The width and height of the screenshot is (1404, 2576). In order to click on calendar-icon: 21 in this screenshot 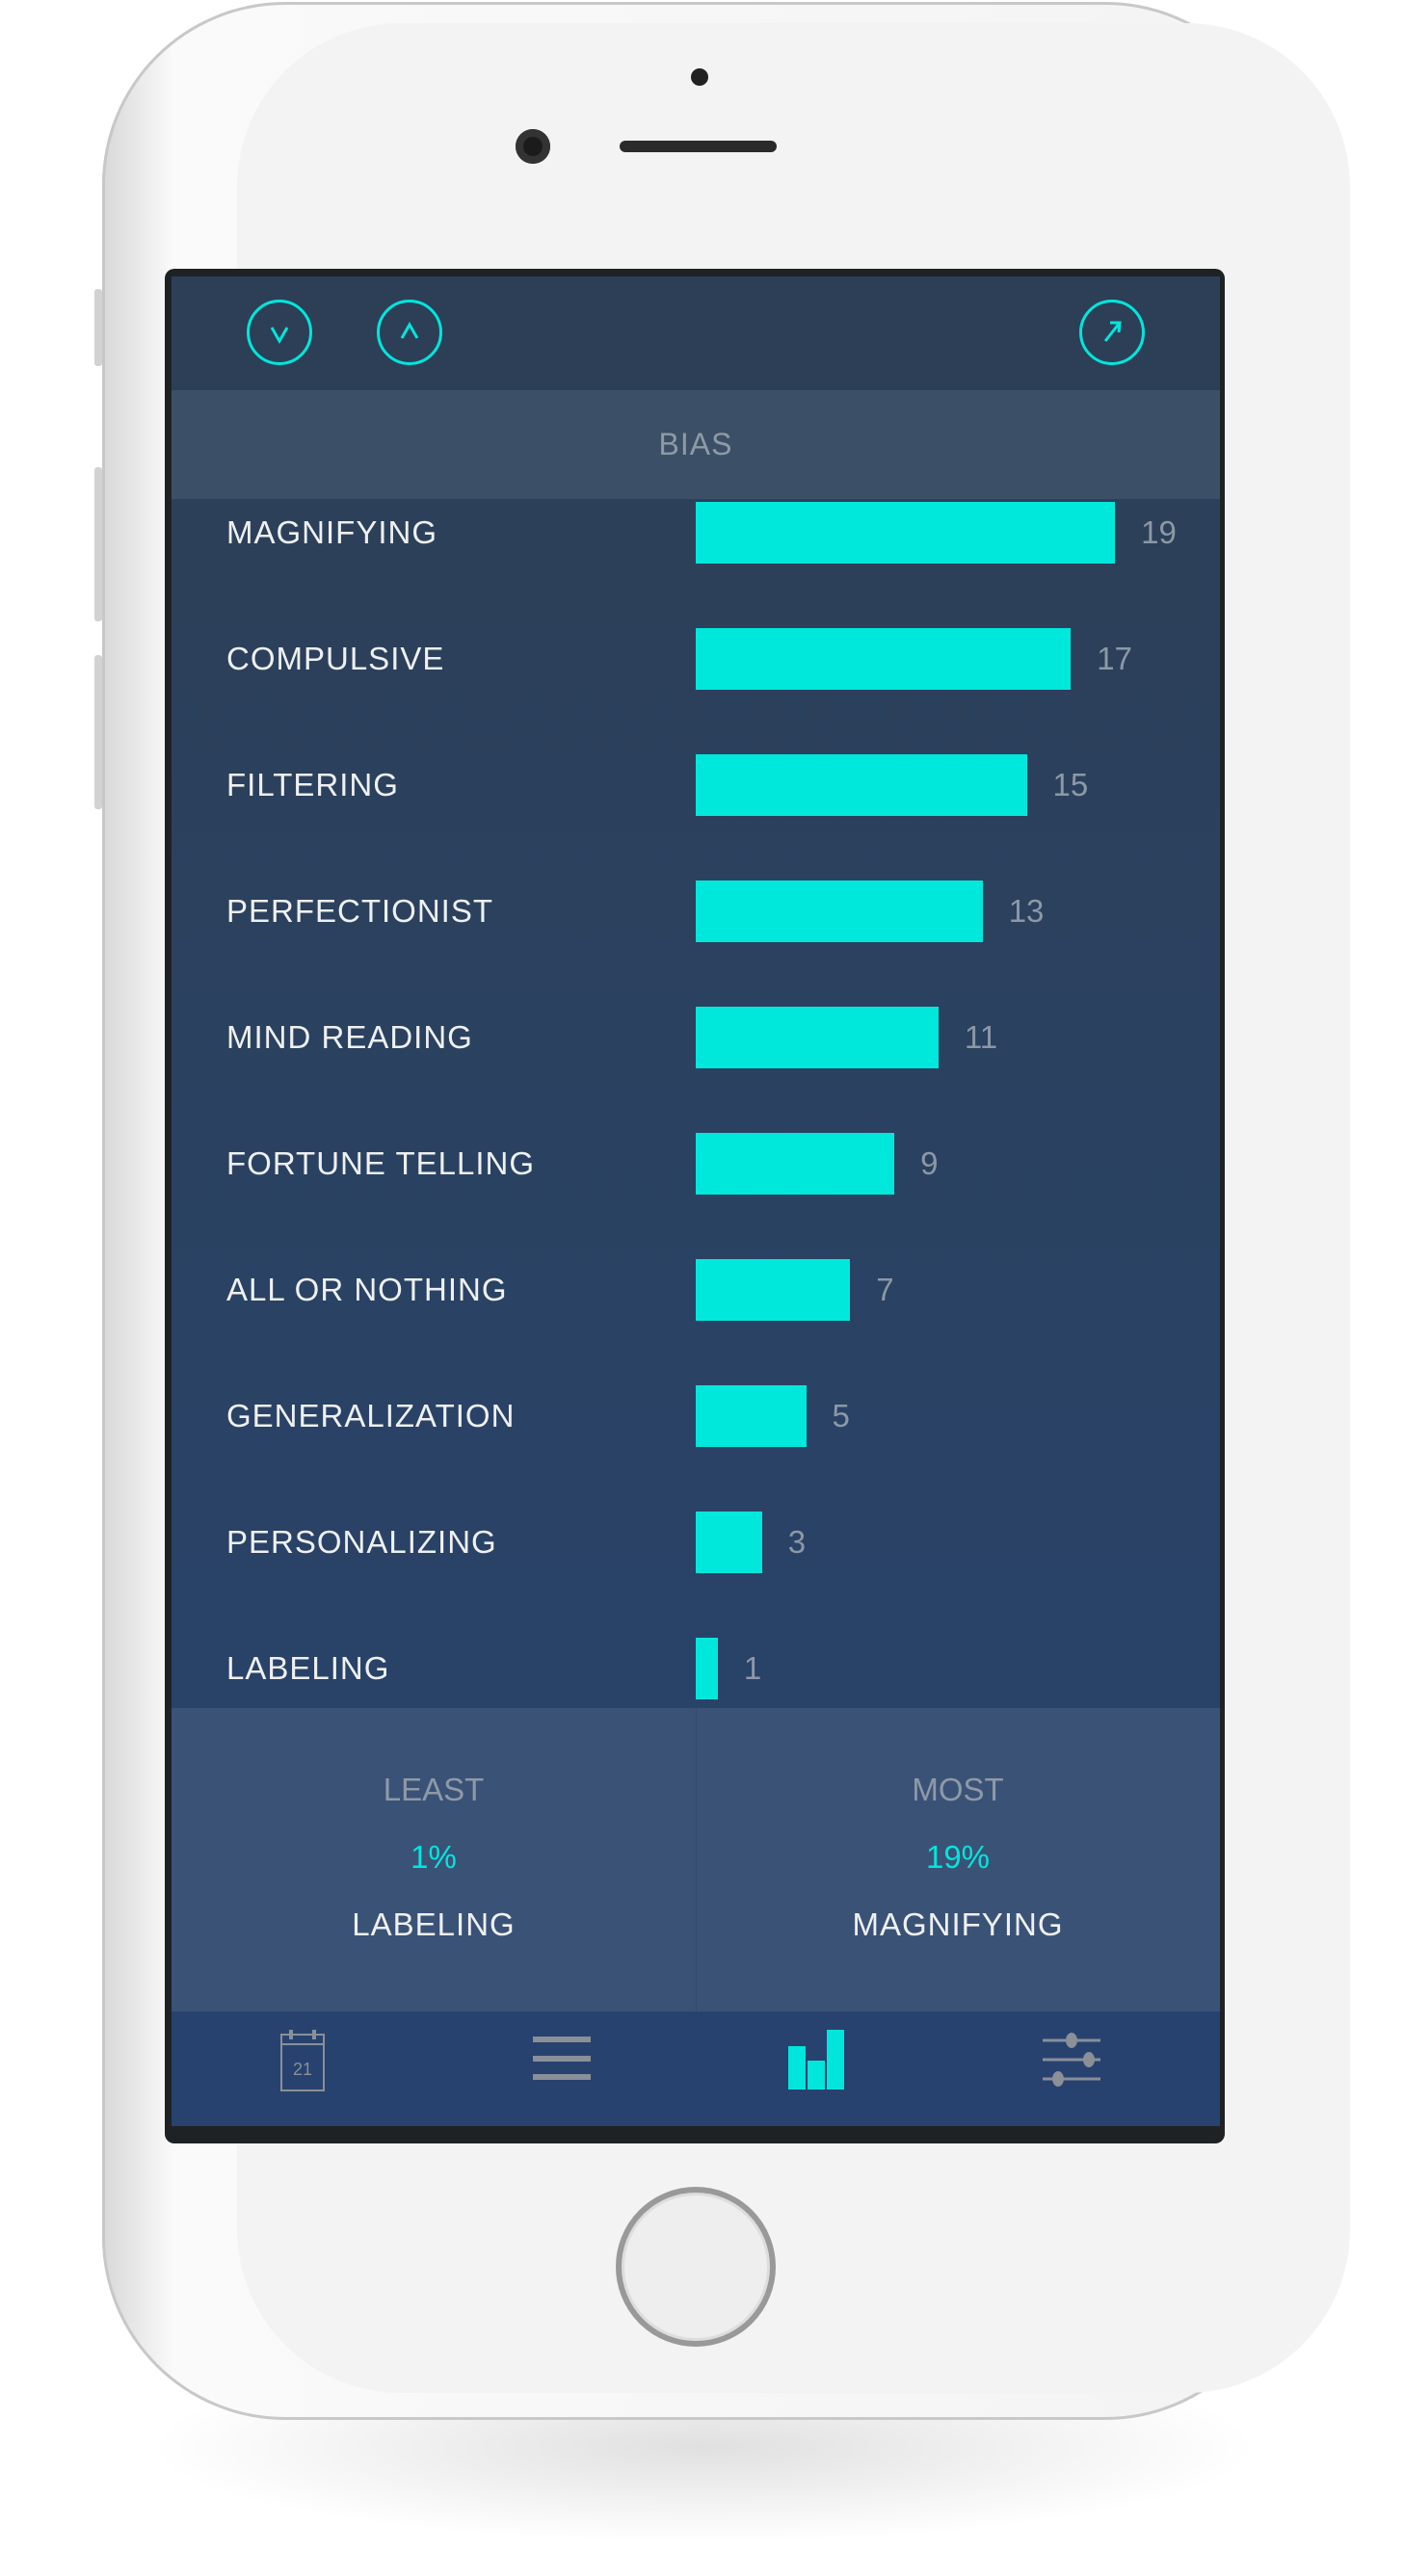, I will do `click(302, 2061)`.